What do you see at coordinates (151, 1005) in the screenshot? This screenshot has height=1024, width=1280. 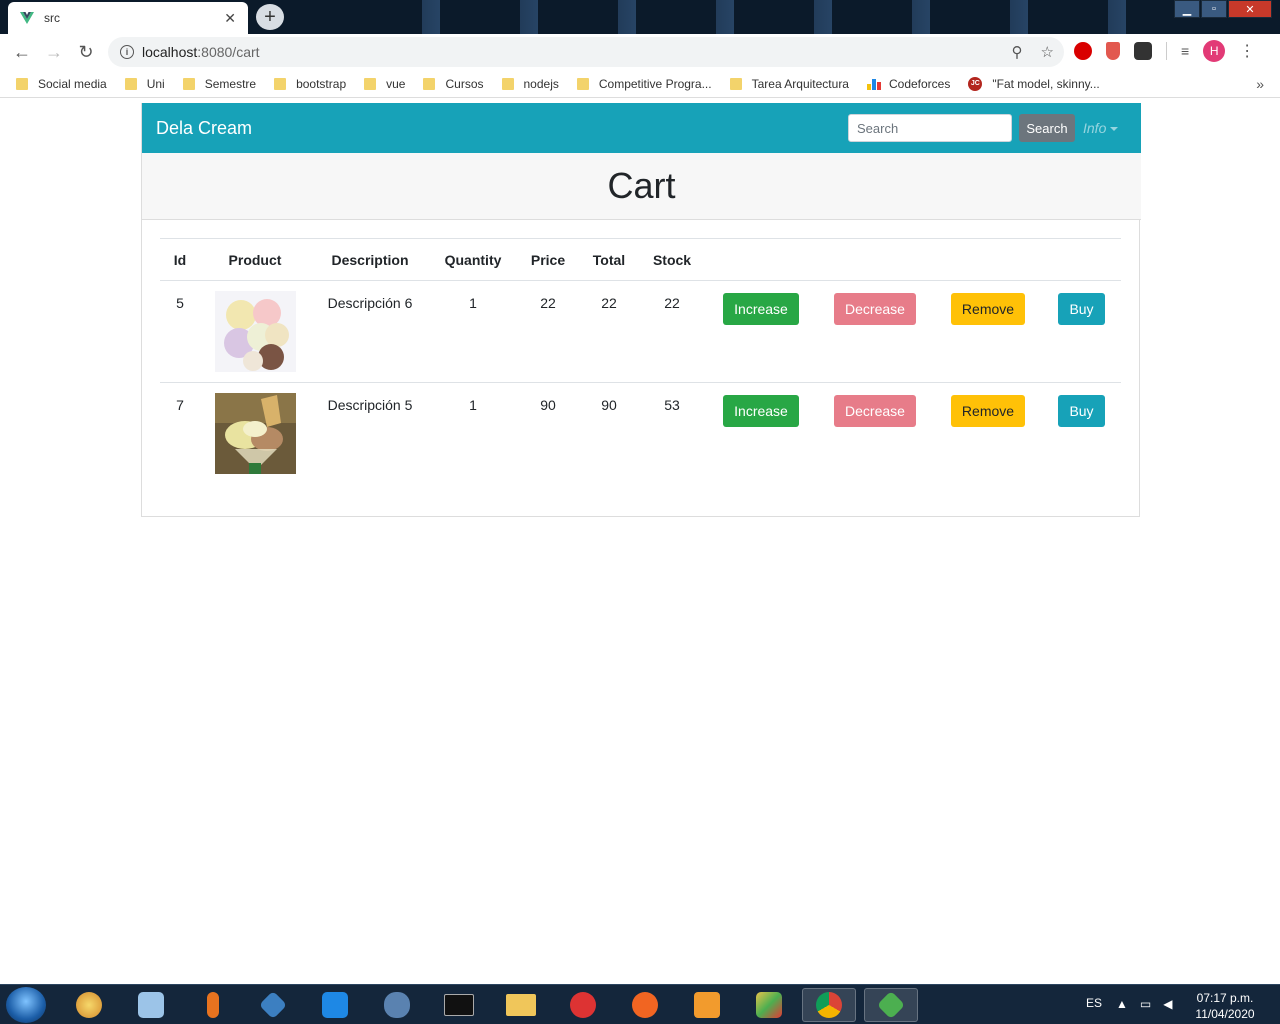 I see `virtualbox-icon` at bounding box center [151, 1005].